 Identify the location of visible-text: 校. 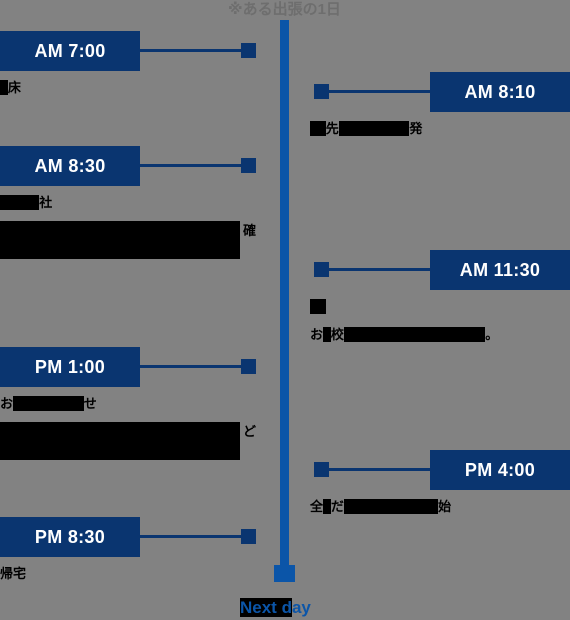
(337, 334).